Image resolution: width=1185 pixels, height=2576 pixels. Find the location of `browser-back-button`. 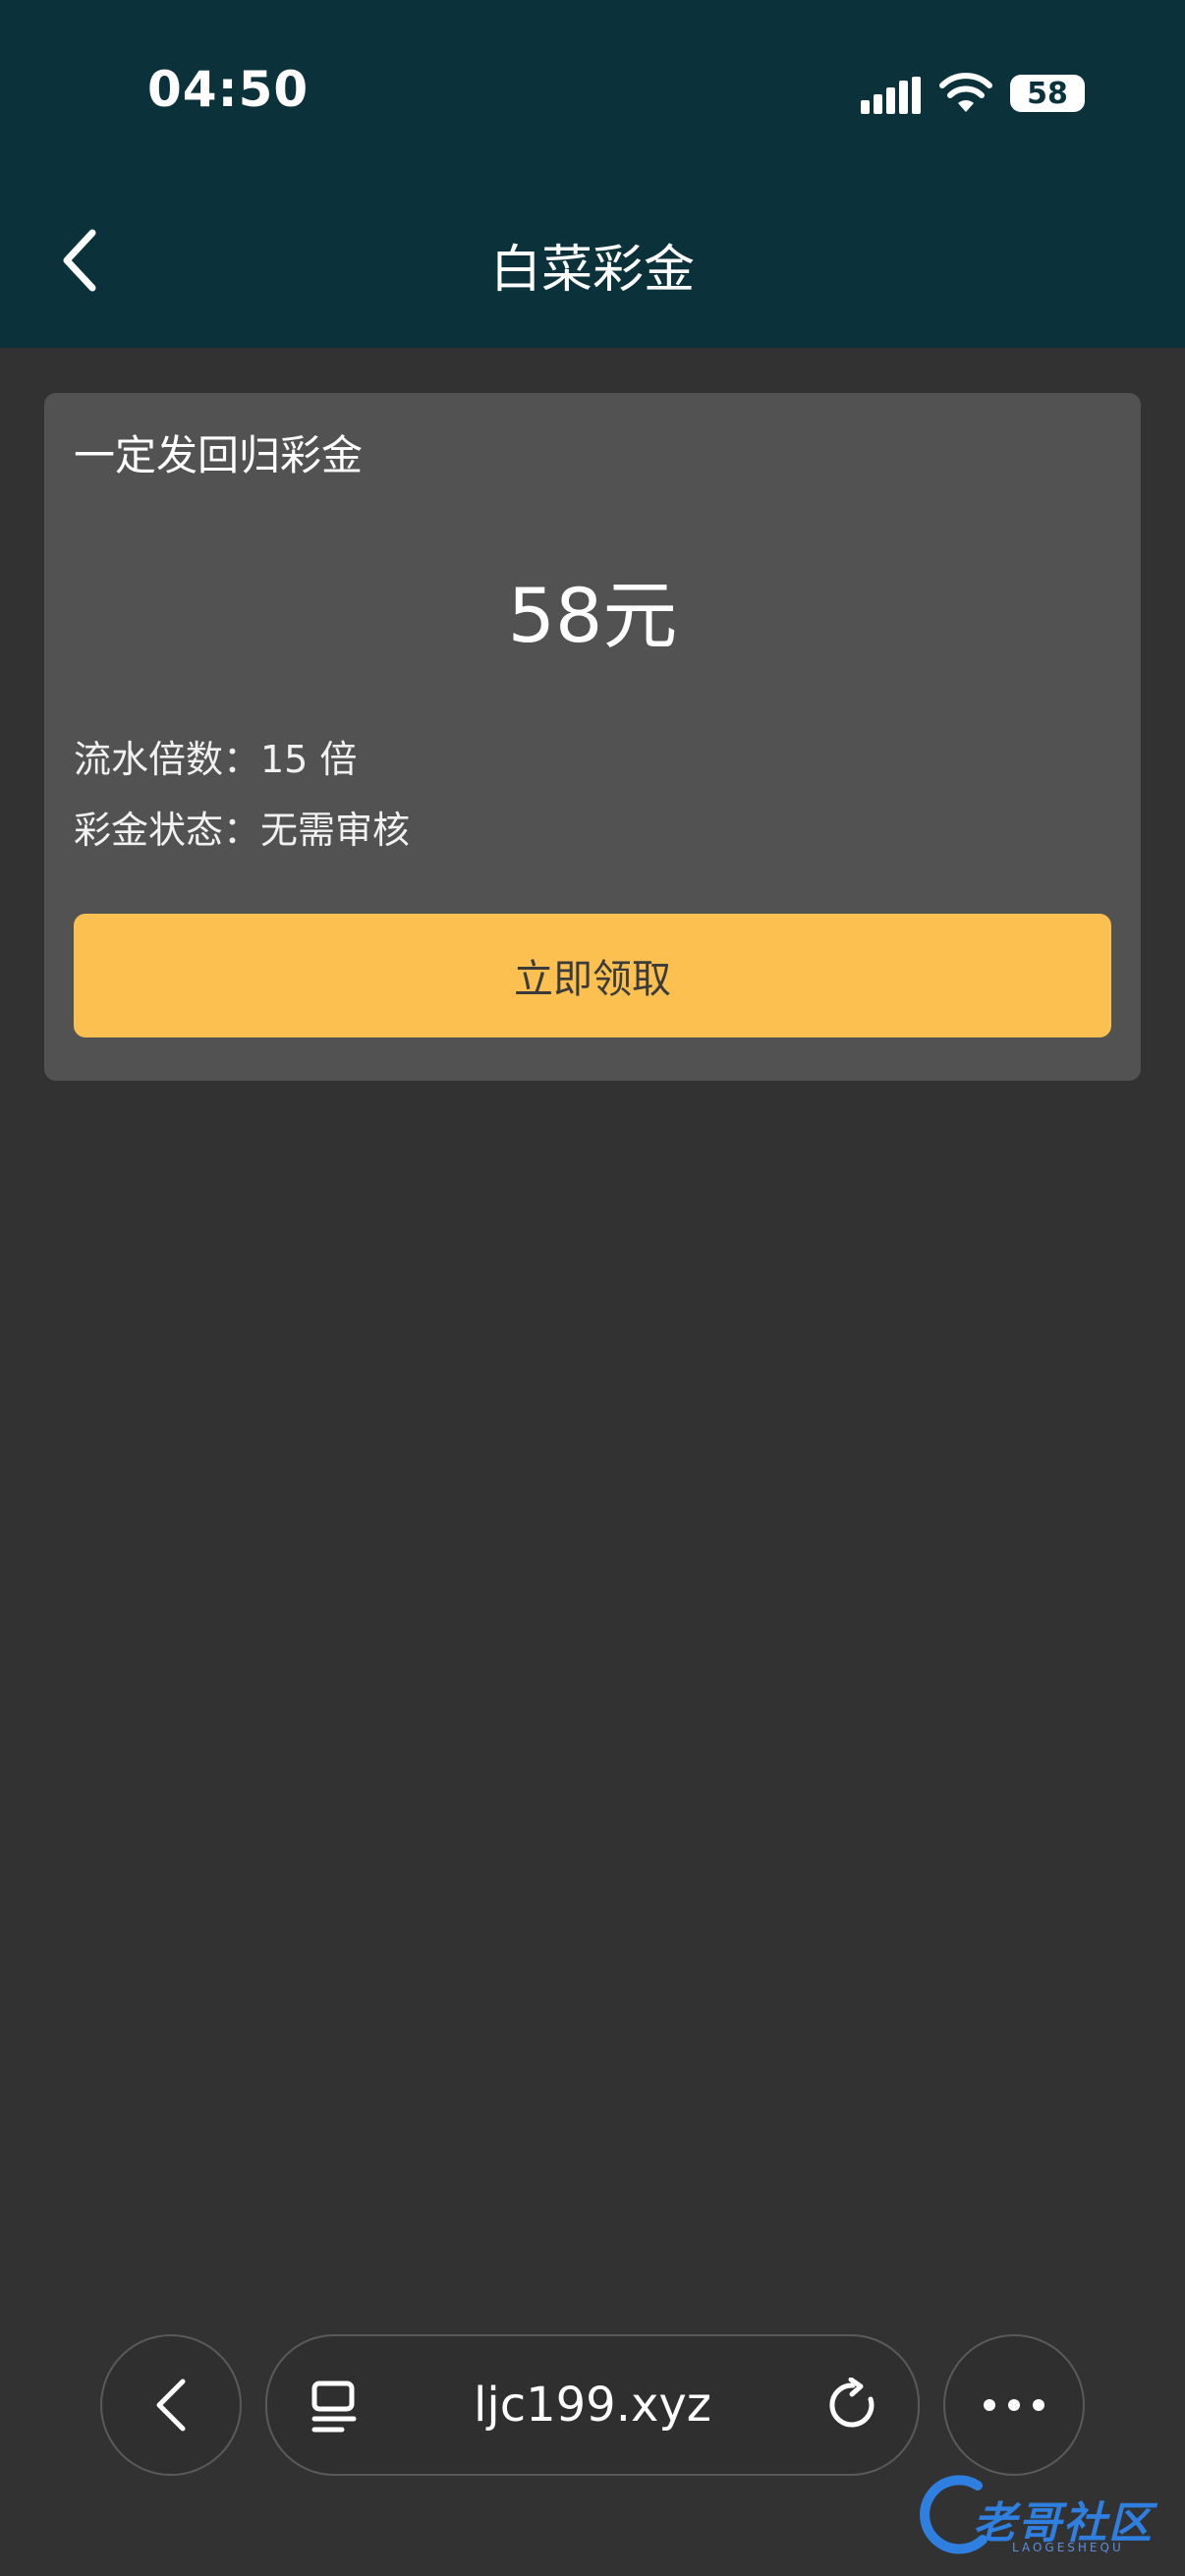

browser-back-button is located at coordinates (171, 2405).